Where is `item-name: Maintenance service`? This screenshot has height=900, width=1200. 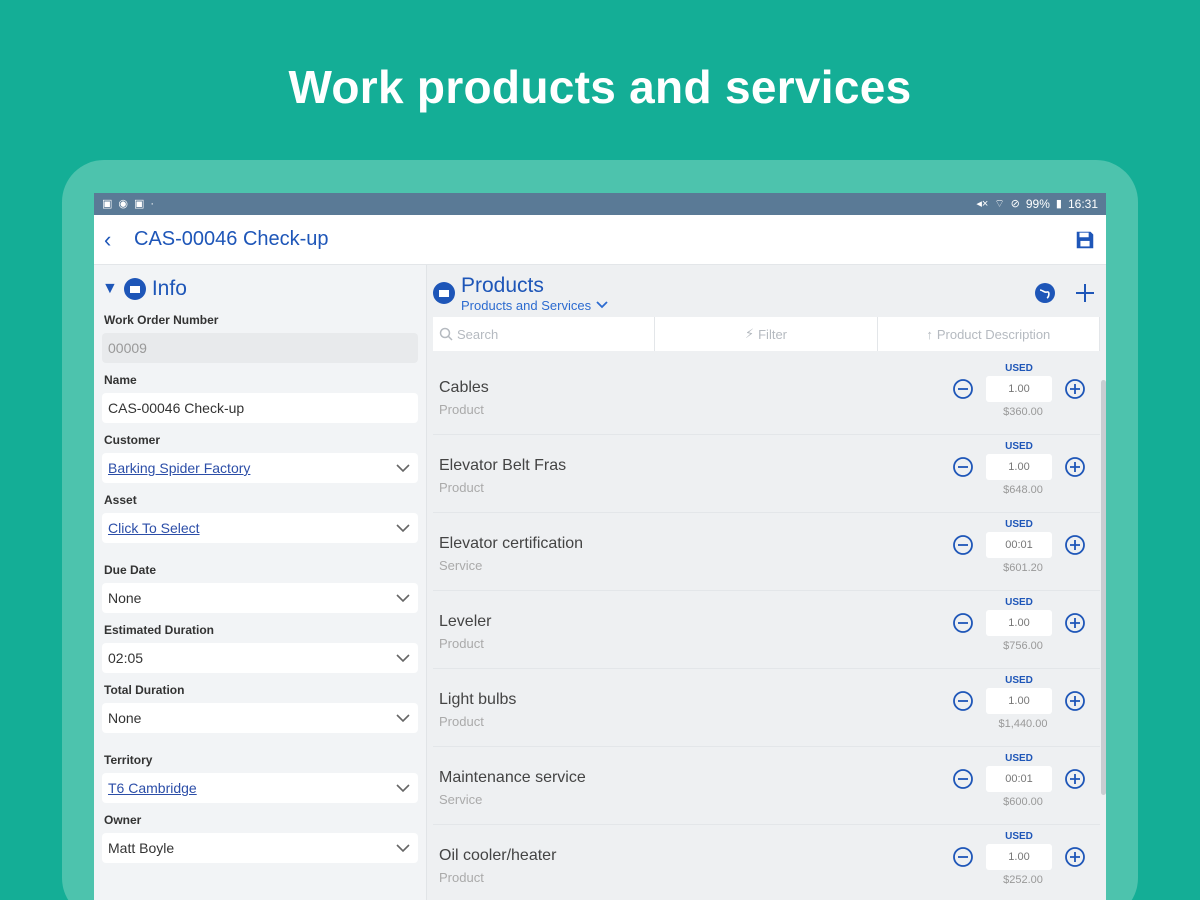
item-name: Maintenance service is located at coordinates (512, 777).